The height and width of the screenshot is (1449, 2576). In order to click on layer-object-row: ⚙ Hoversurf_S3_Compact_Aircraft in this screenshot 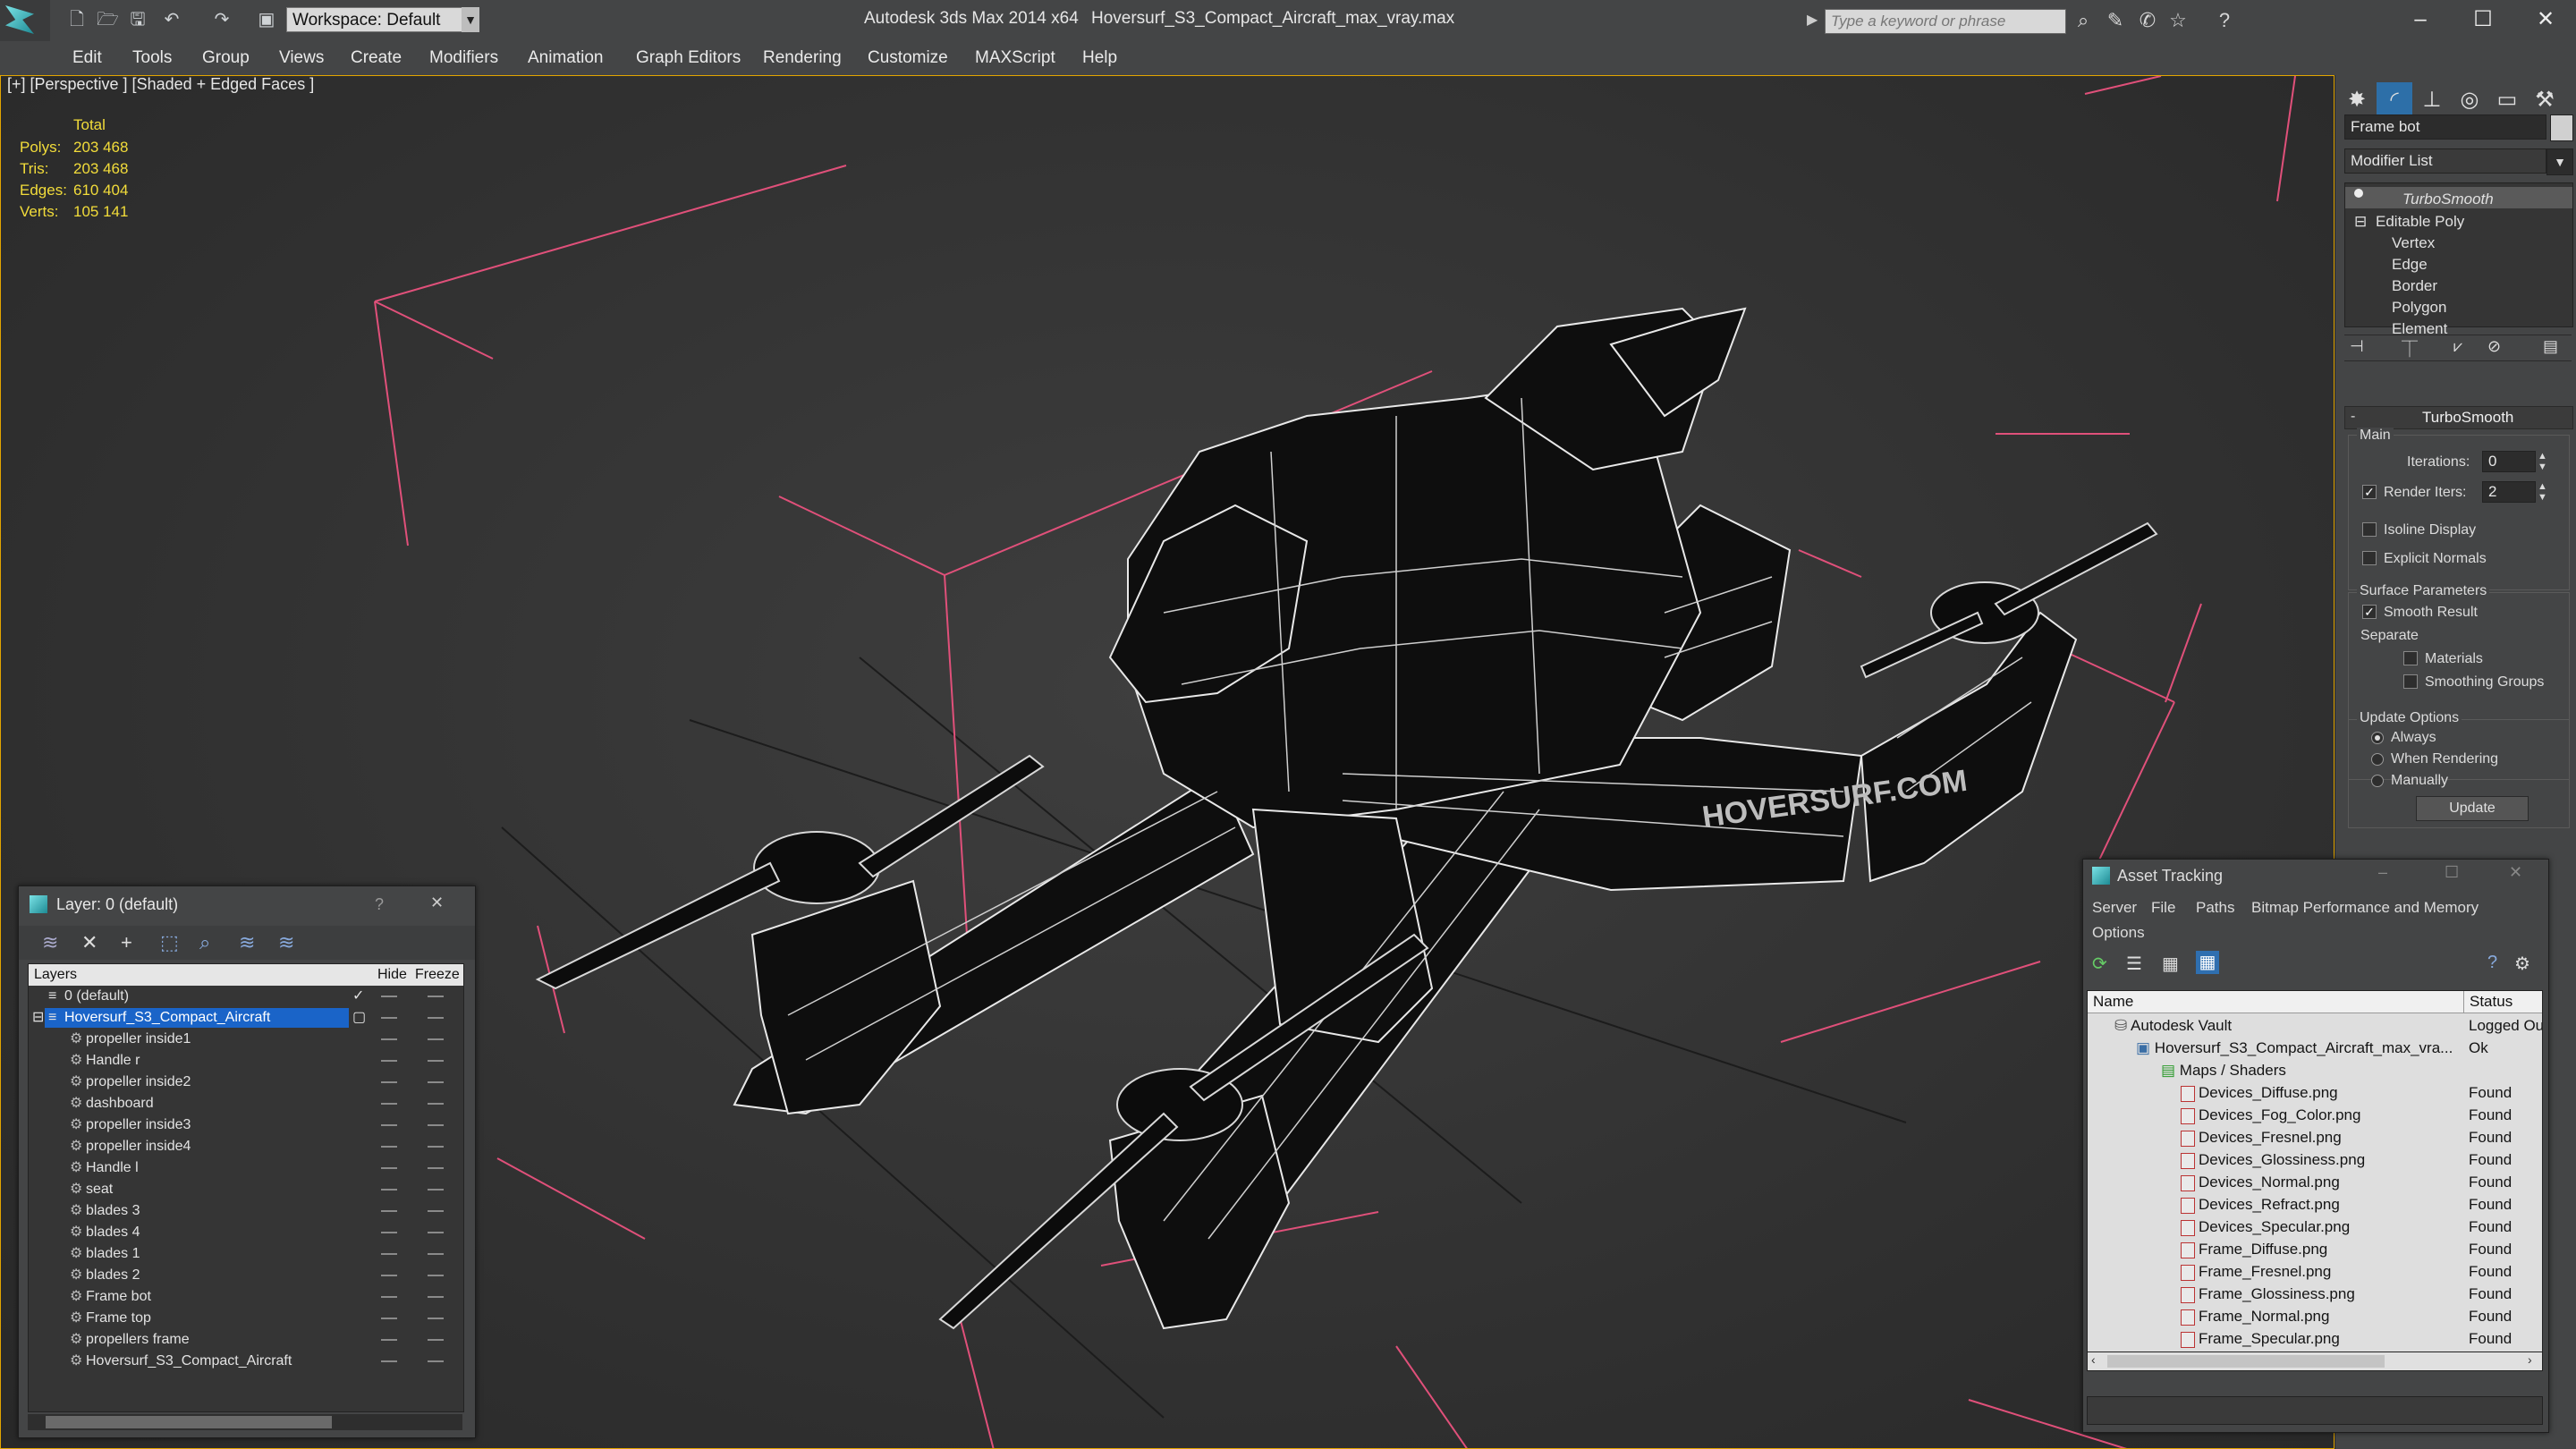, I will do `click(245, 1361)`.